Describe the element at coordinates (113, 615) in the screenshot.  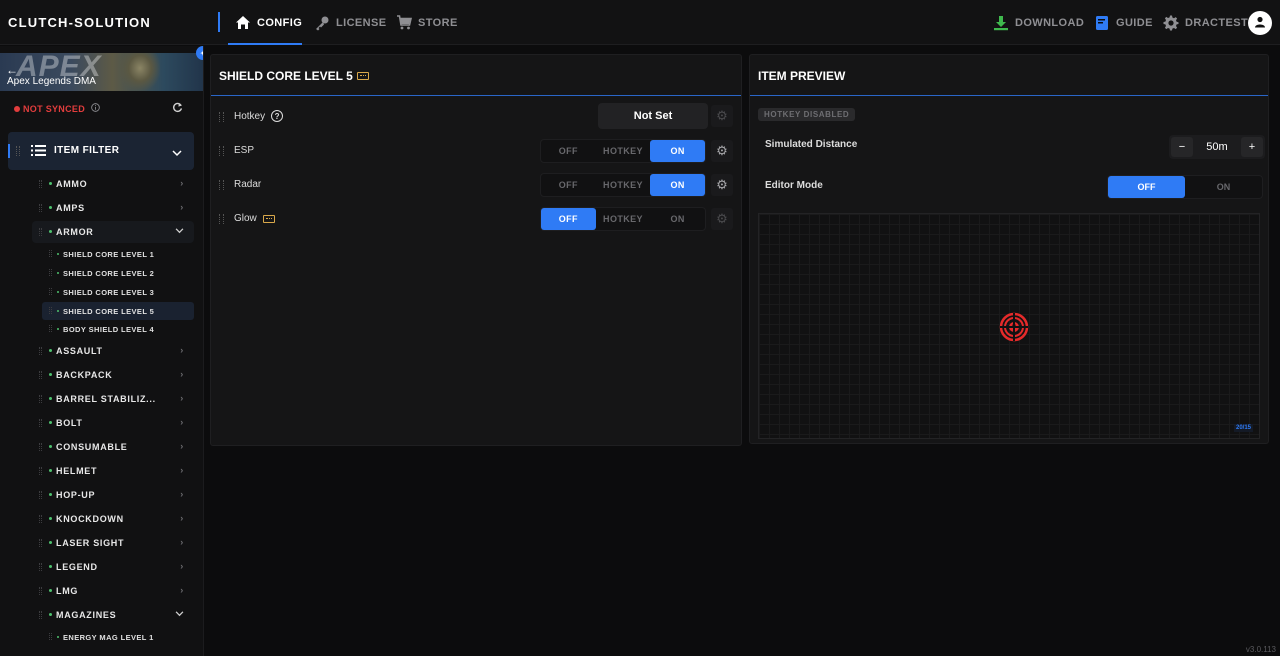
I see `sidebar-item-magazines: MAGAZINES` at that location.